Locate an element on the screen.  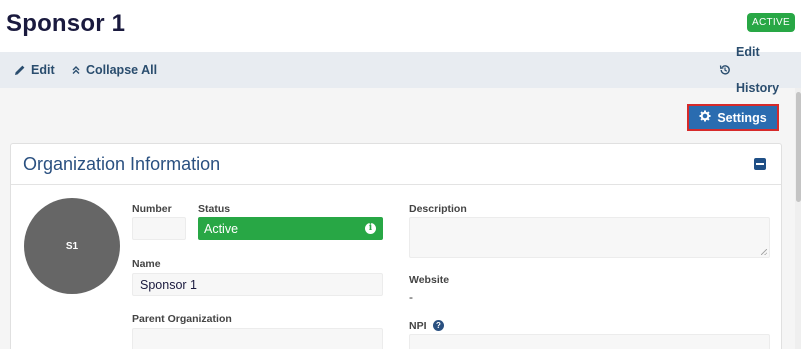
card-title: Organization Information is located at coordinates (122, 164).